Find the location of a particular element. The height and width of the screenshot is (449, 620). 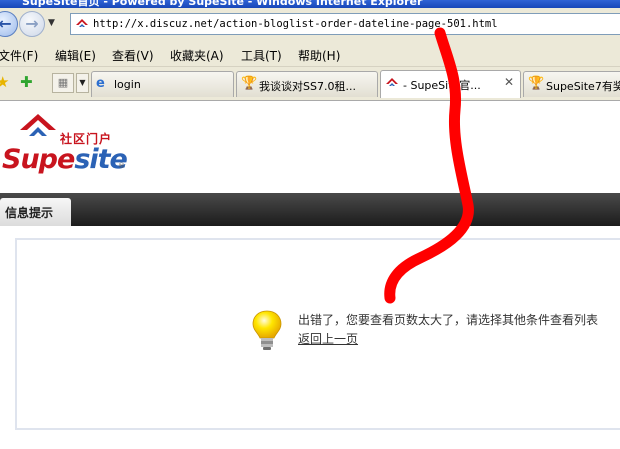

tab-label: login is located at coordinates (127, 84).